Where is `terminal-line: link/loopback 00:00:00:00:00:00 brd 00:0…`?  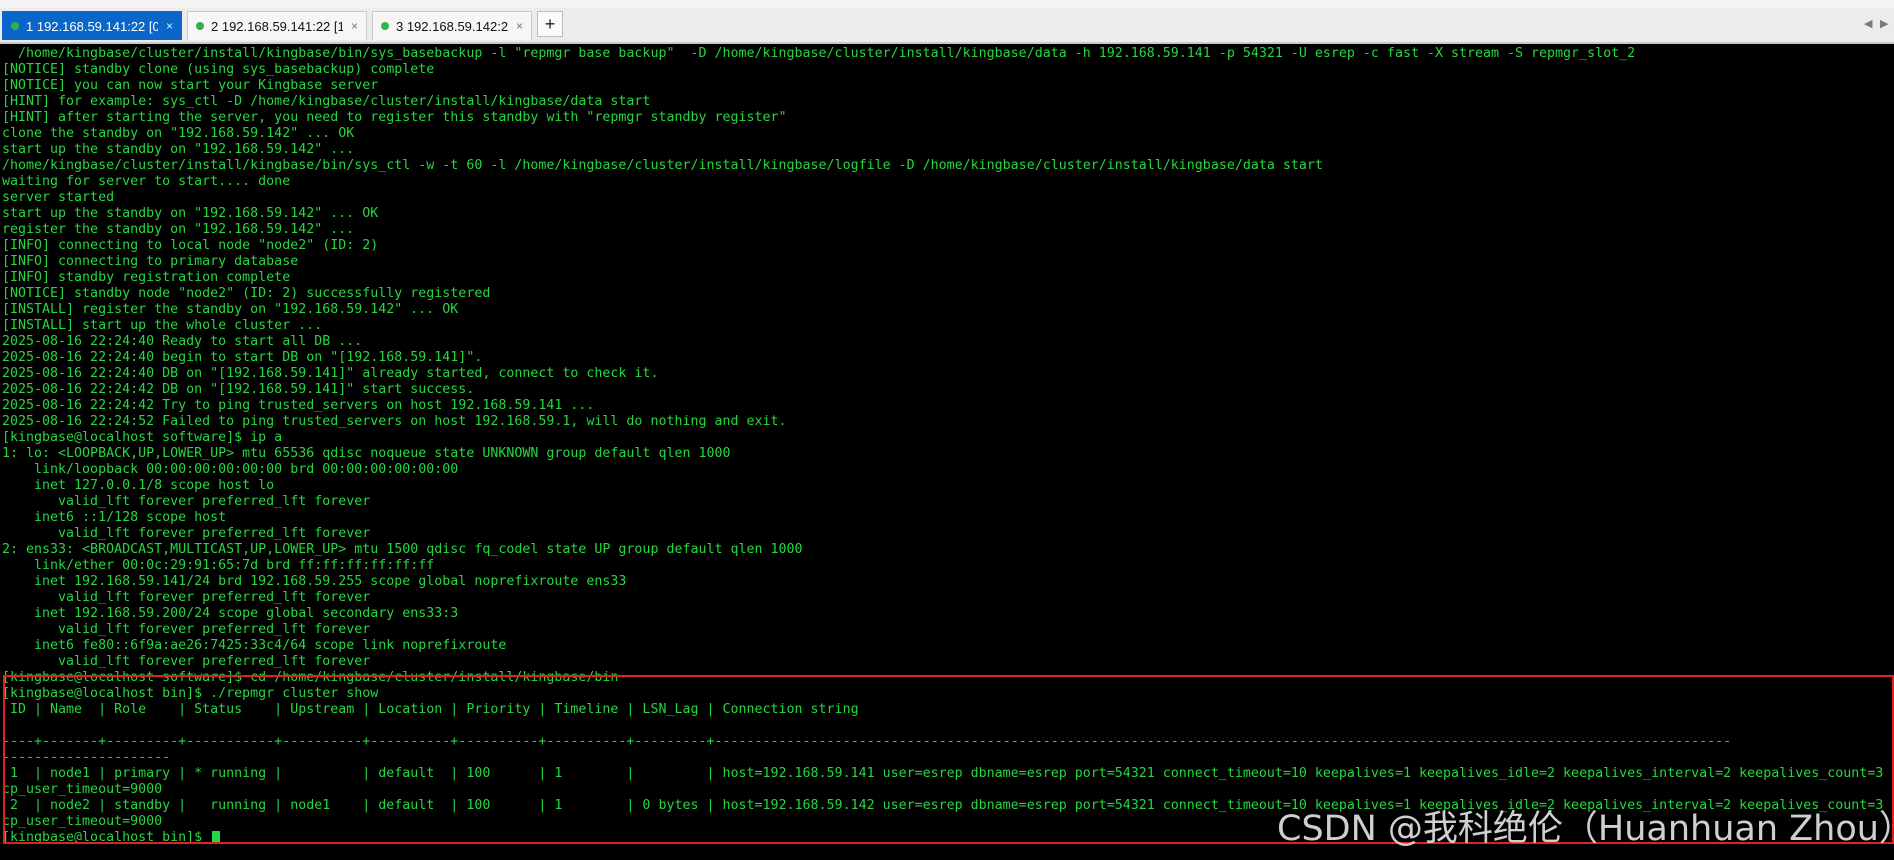
terminal-line: link/loopback 00:00:00:00:00:00 brd 00:0… is located at coordinates (230, 469).